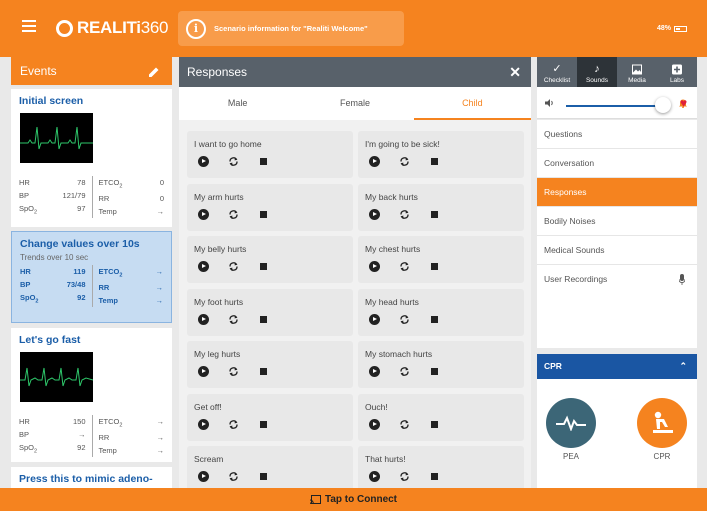  I want to click on menu-item-questions: Questions, so click(617, 134).